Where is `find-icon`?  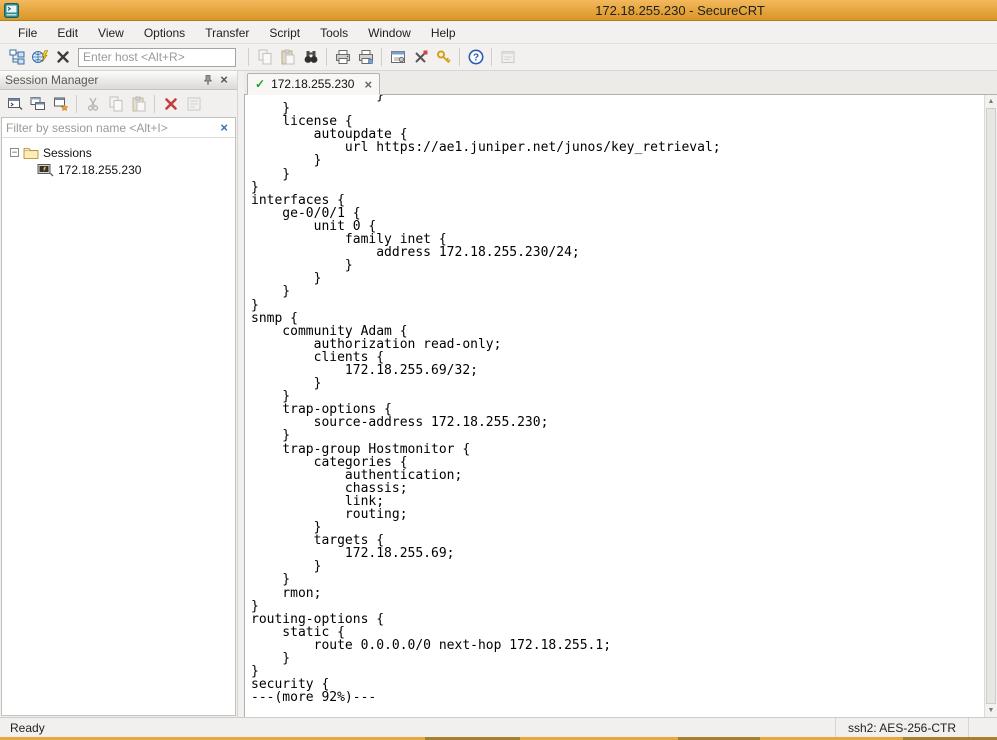 find-icon is located at coordinates (310, 57).